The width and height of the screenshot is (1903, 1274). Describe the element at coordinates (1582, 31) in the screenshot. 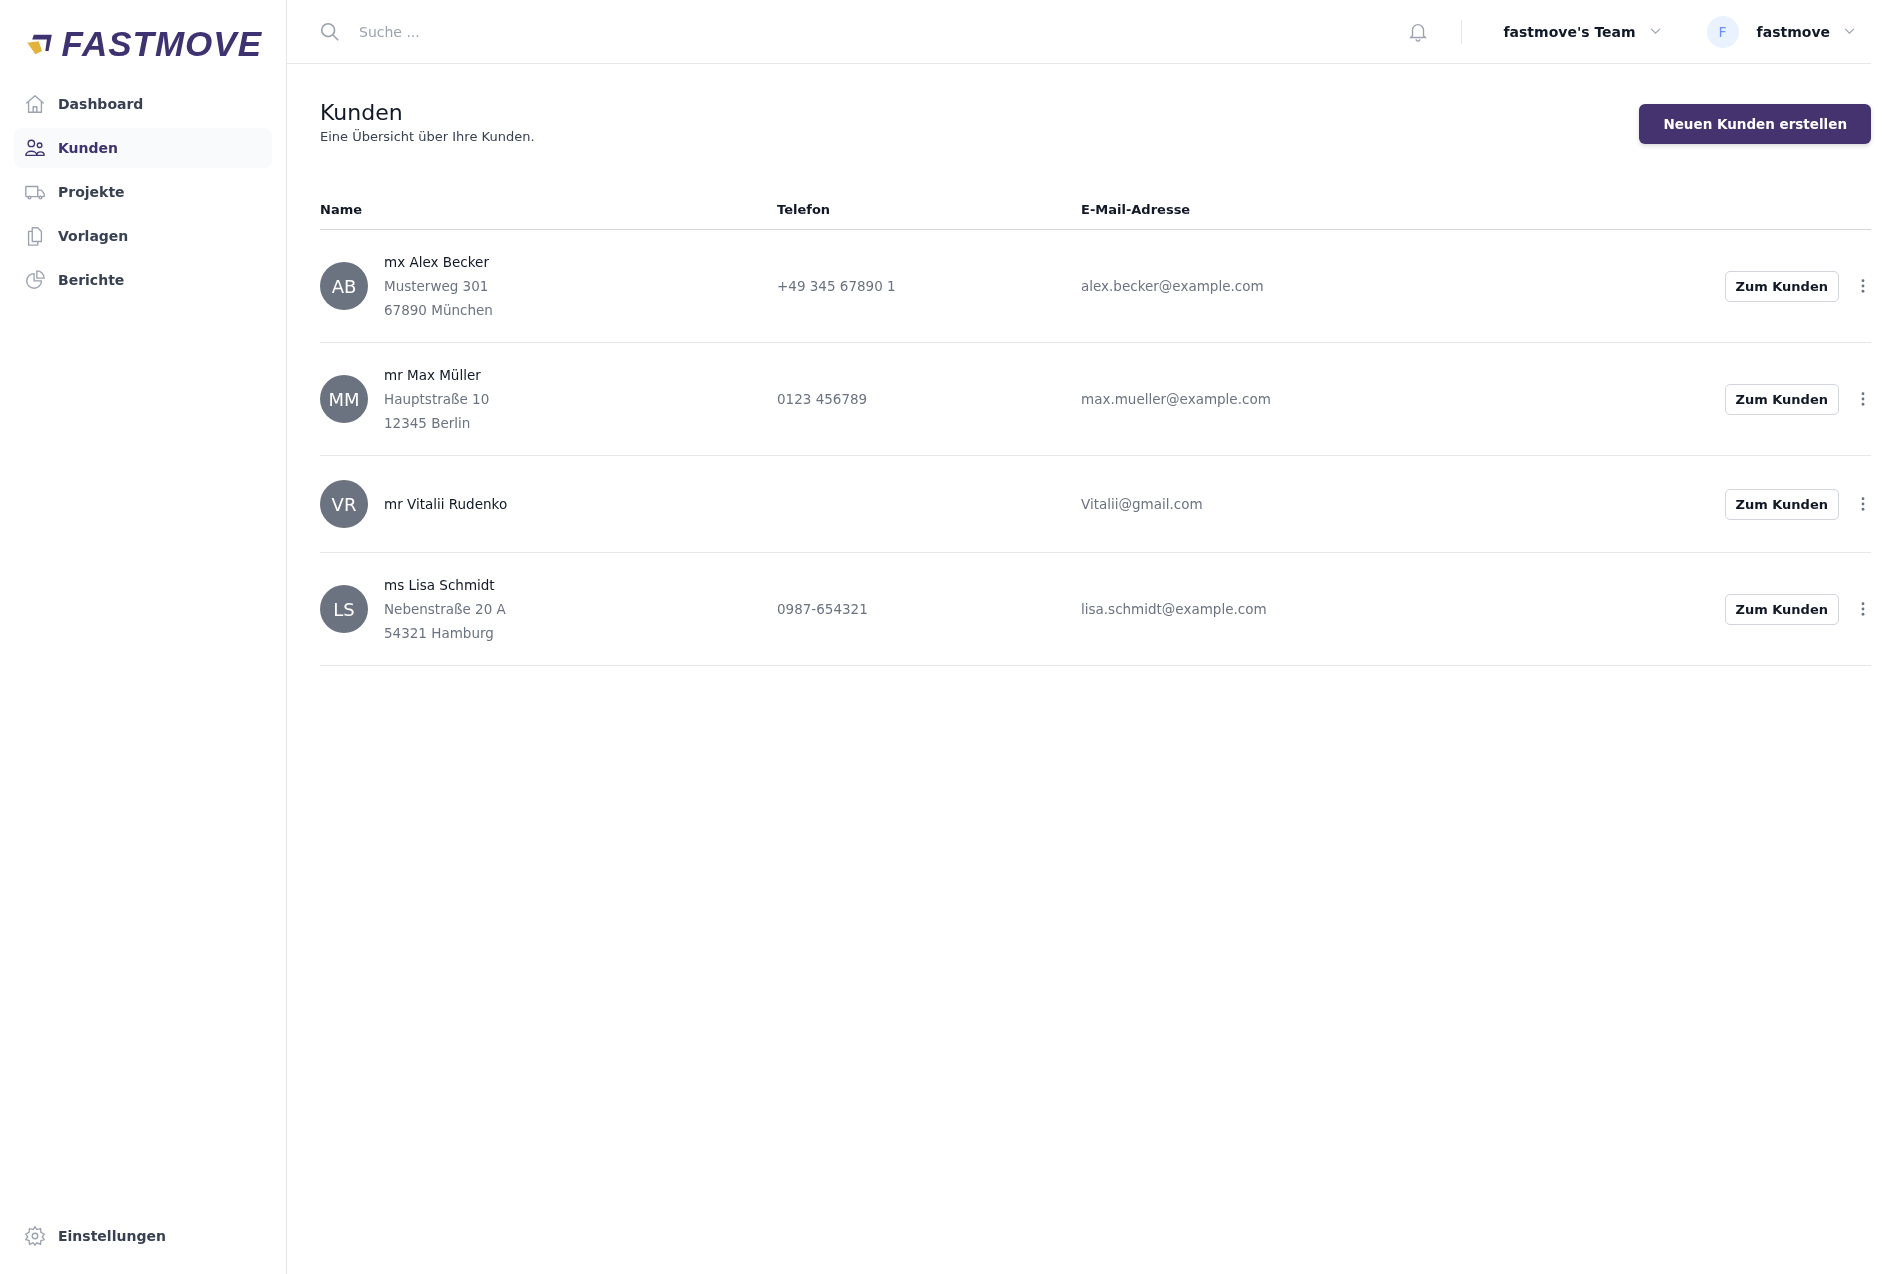

I see `team-dropdown: fastmove's Team` at that location.